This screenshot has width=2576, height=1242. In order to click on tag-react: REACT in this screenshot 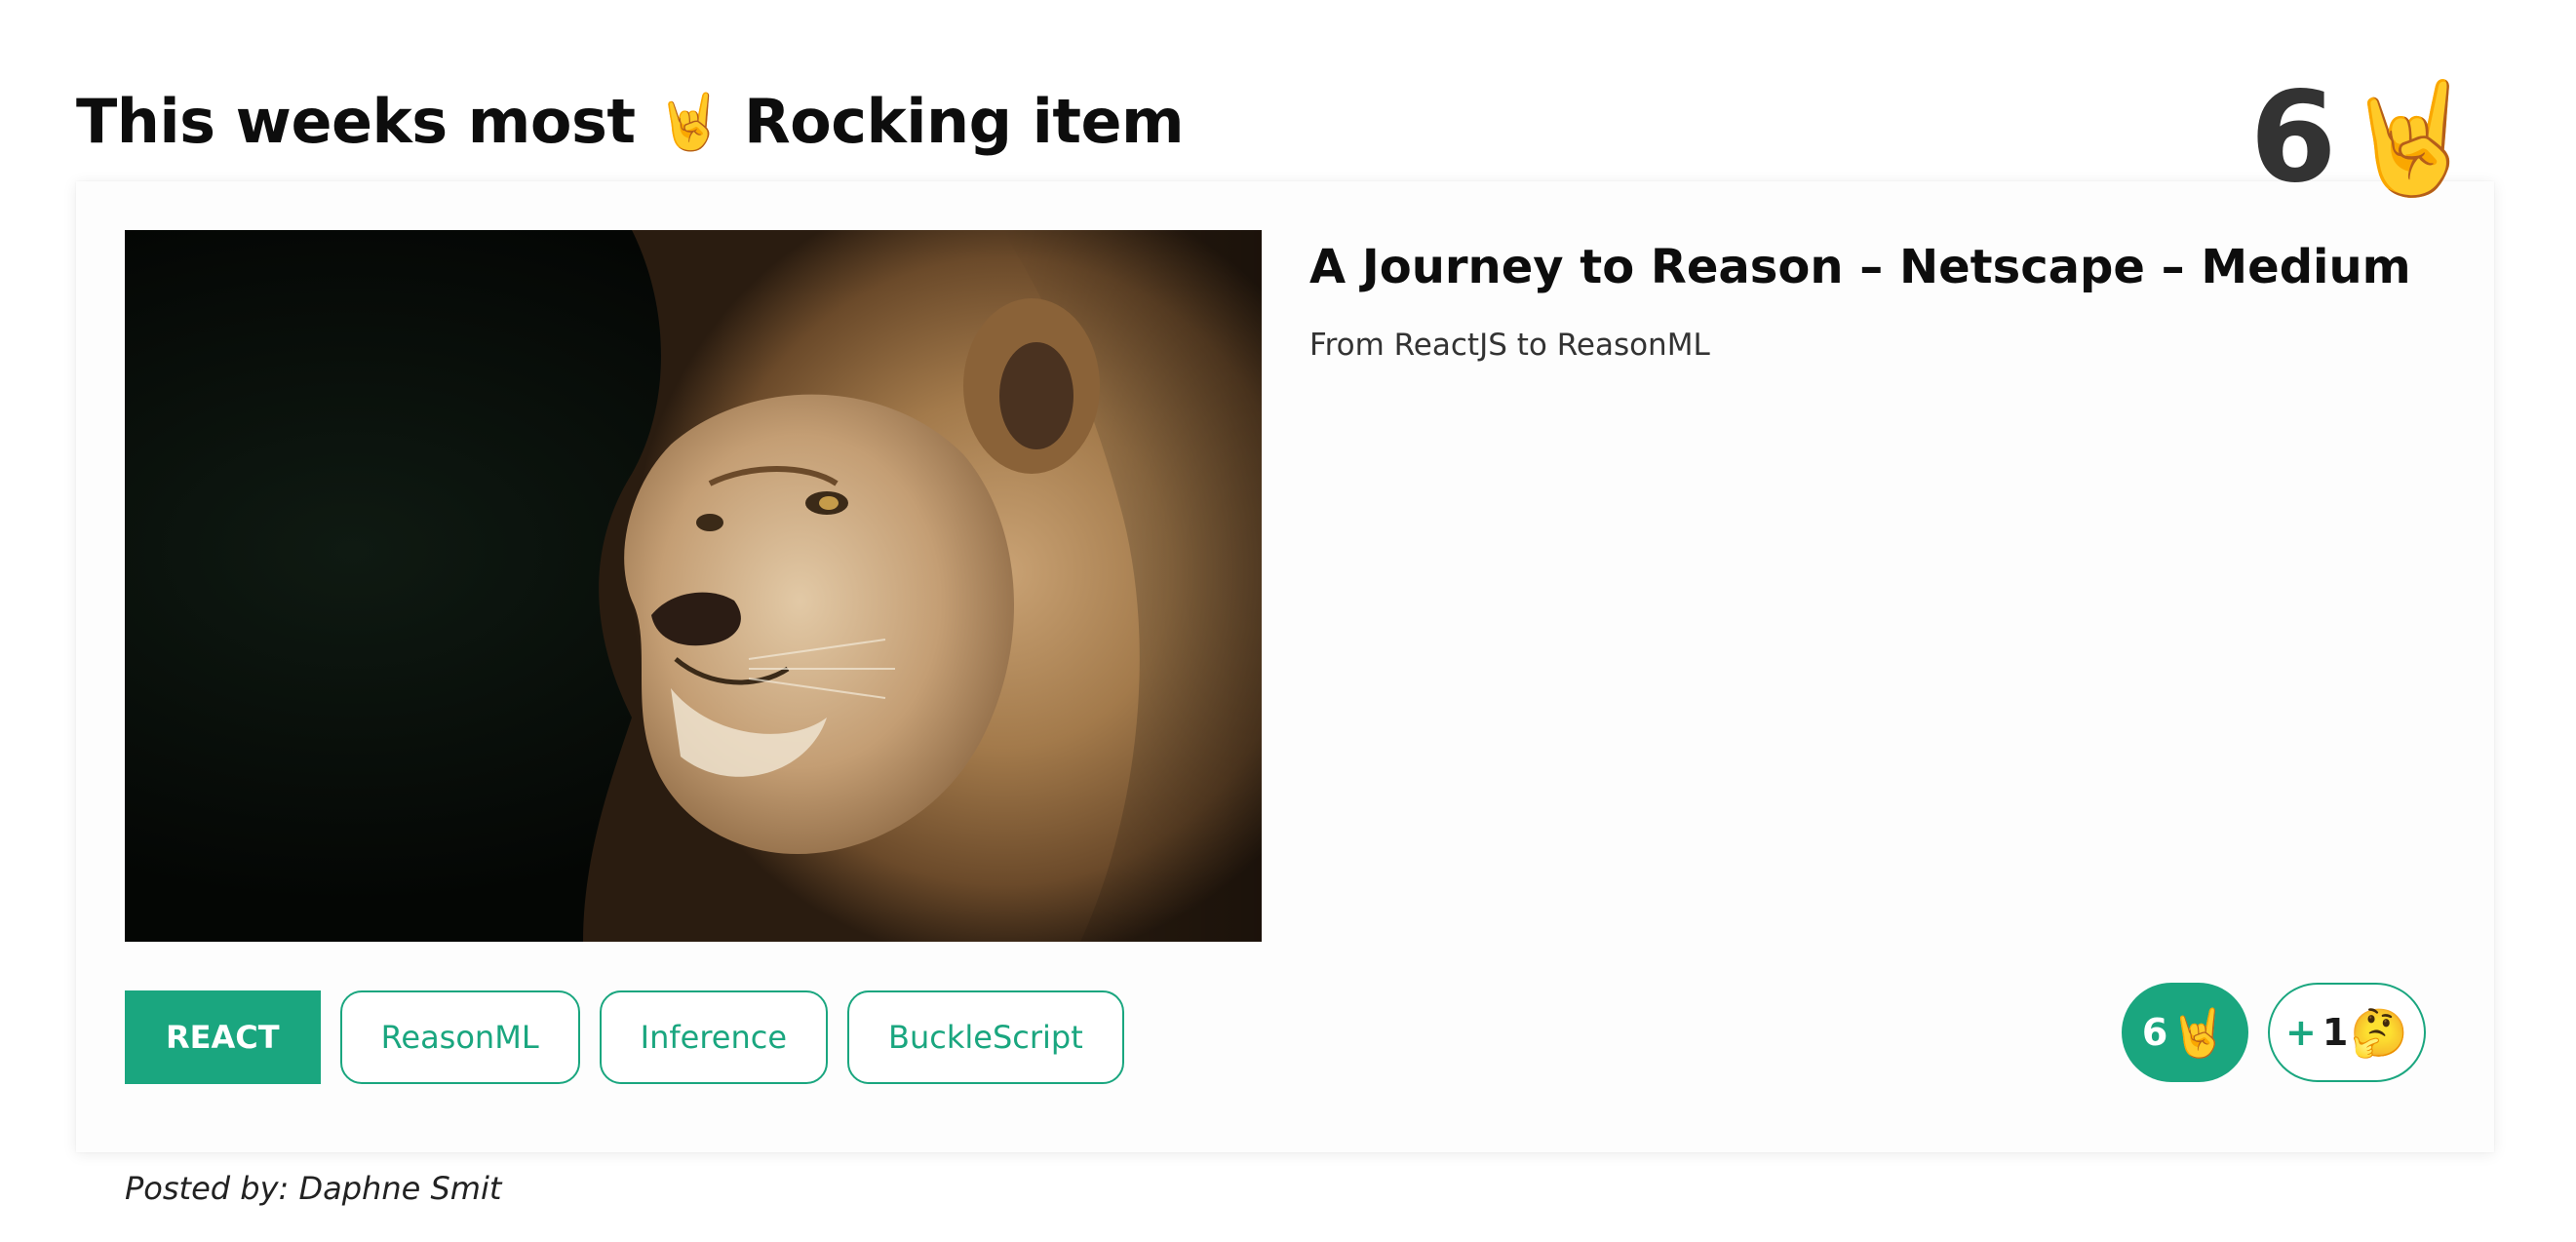, I will do `click(223, 1037)`.